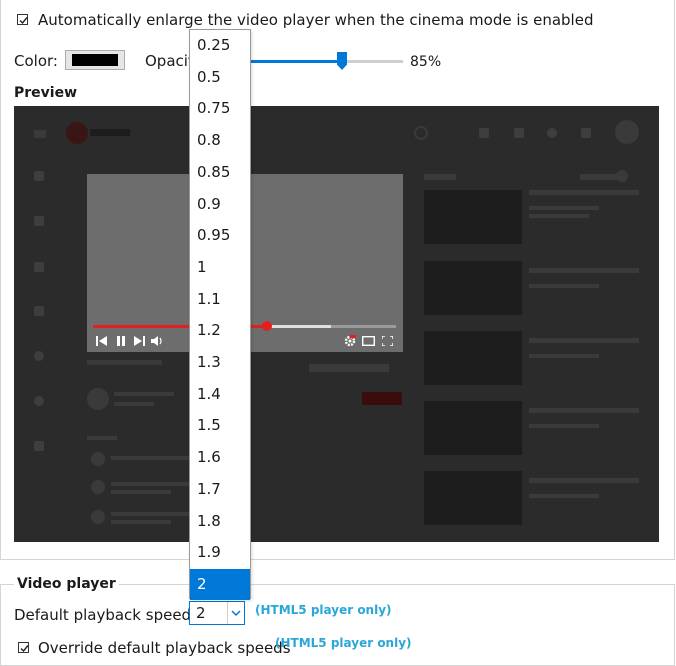  What do you see at coordinates (220, 362) in the screenshot?
I see `speed-option: 1.3` at bounding box center [220, 362].